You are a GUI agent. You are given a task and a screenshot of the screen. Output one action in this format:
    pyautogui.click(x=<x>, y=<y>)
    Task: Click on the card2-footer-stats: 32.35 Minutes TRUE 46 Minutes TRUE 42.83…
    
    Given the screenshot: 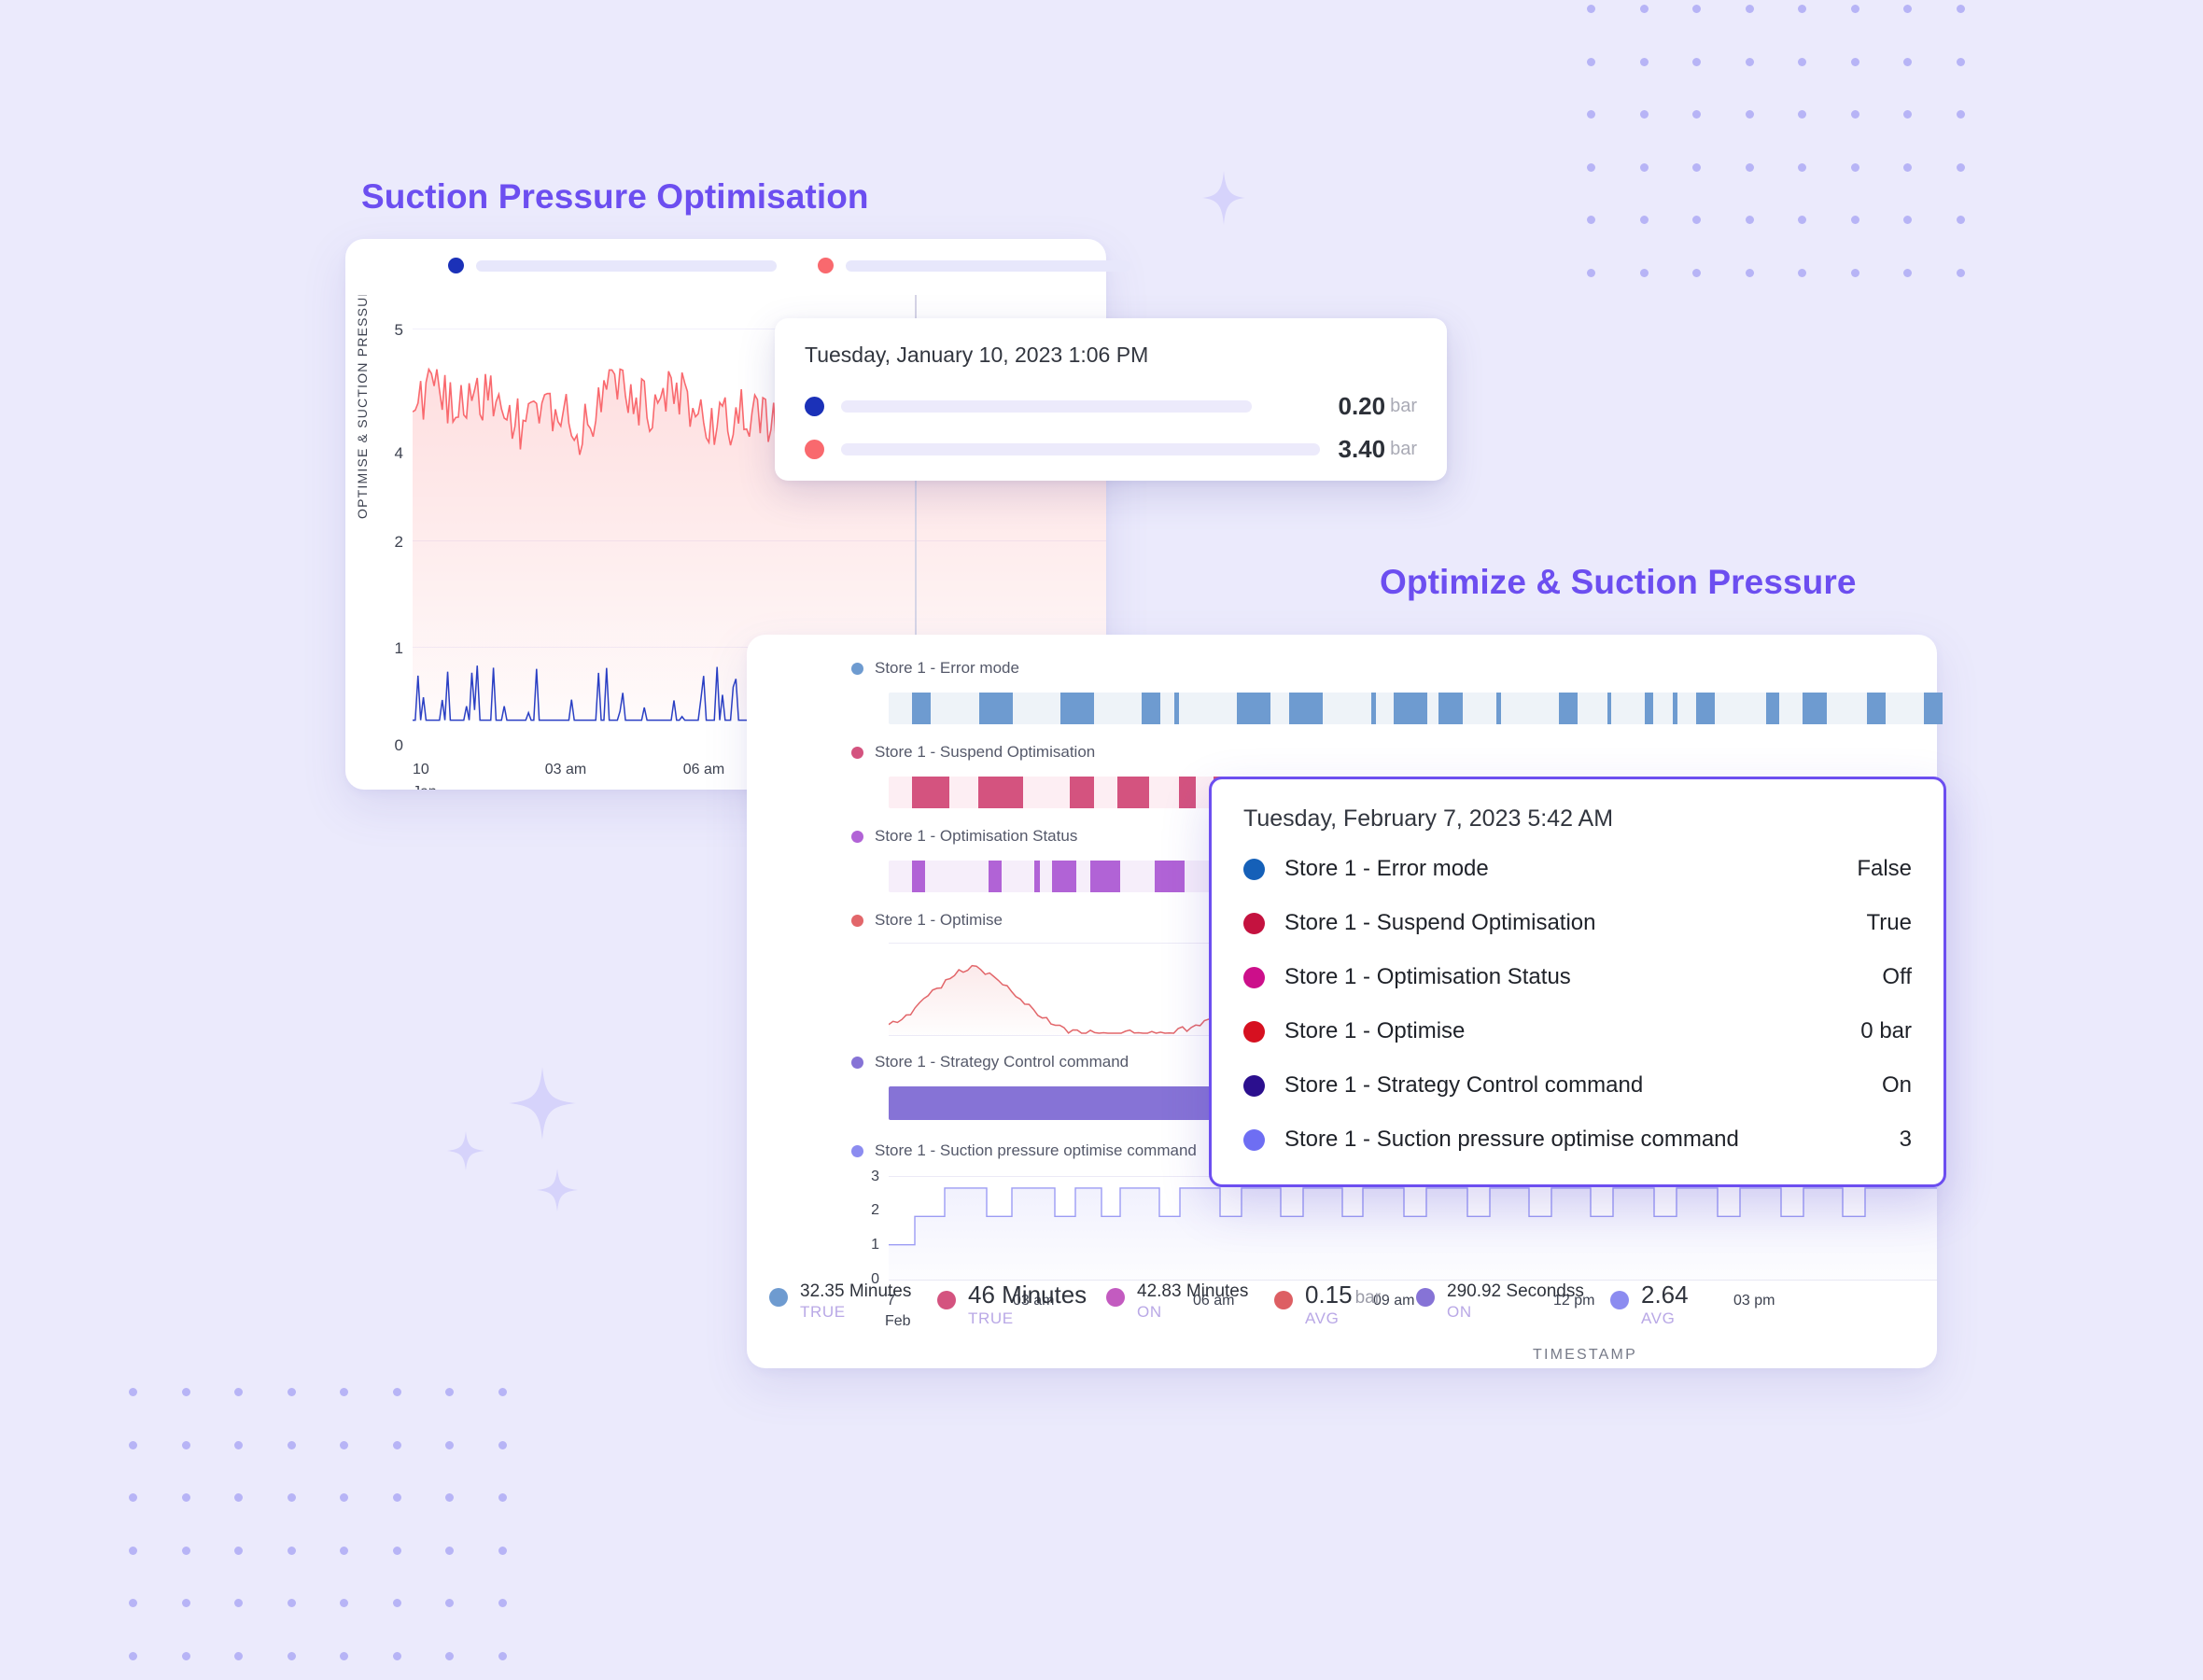 What is the action you would take?
    pyautogui.click(x=1342, y=1310)
    